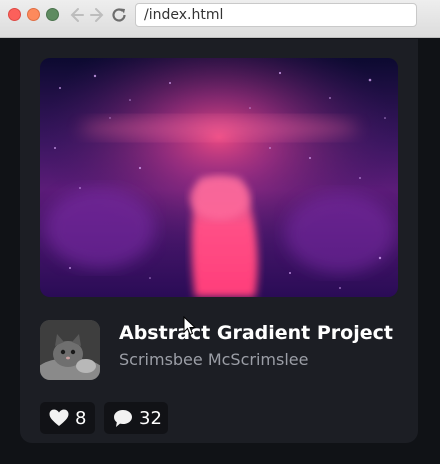 This screenshot has height=464, width=440. I want to click on browser-toolbar: /index.html, so click(220, 19).